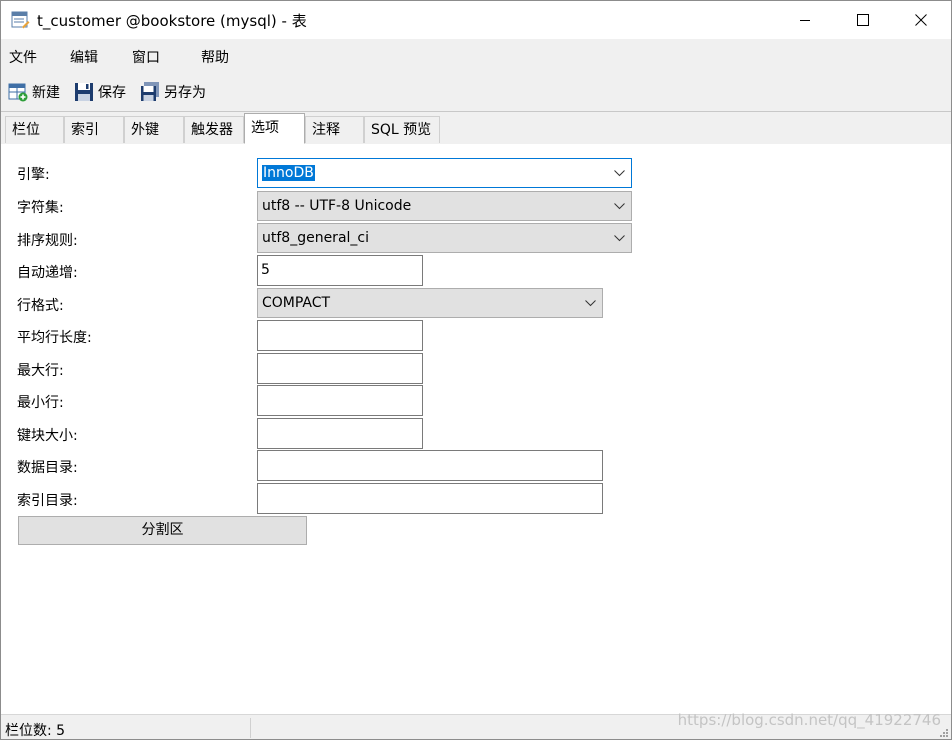 This screenshot has height=740, width=952. I want to click on collation-value: utf8_general_ci, so click(315, 238).